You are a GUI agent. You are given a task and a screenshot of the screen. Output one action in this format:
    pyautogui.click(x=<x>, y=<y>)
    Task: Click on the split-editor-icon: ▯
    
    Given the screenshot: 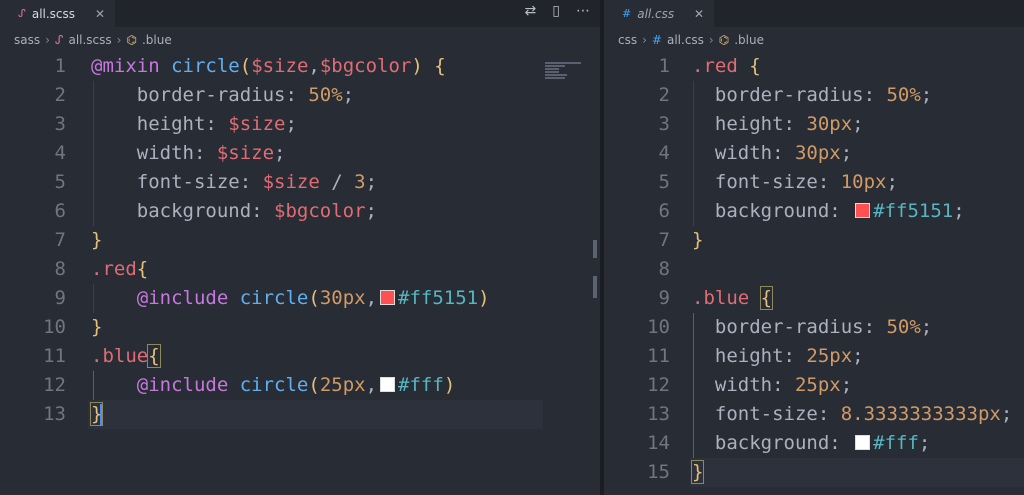 What is the action you would take?
    pyautogui.click(x=556, y=11)
    